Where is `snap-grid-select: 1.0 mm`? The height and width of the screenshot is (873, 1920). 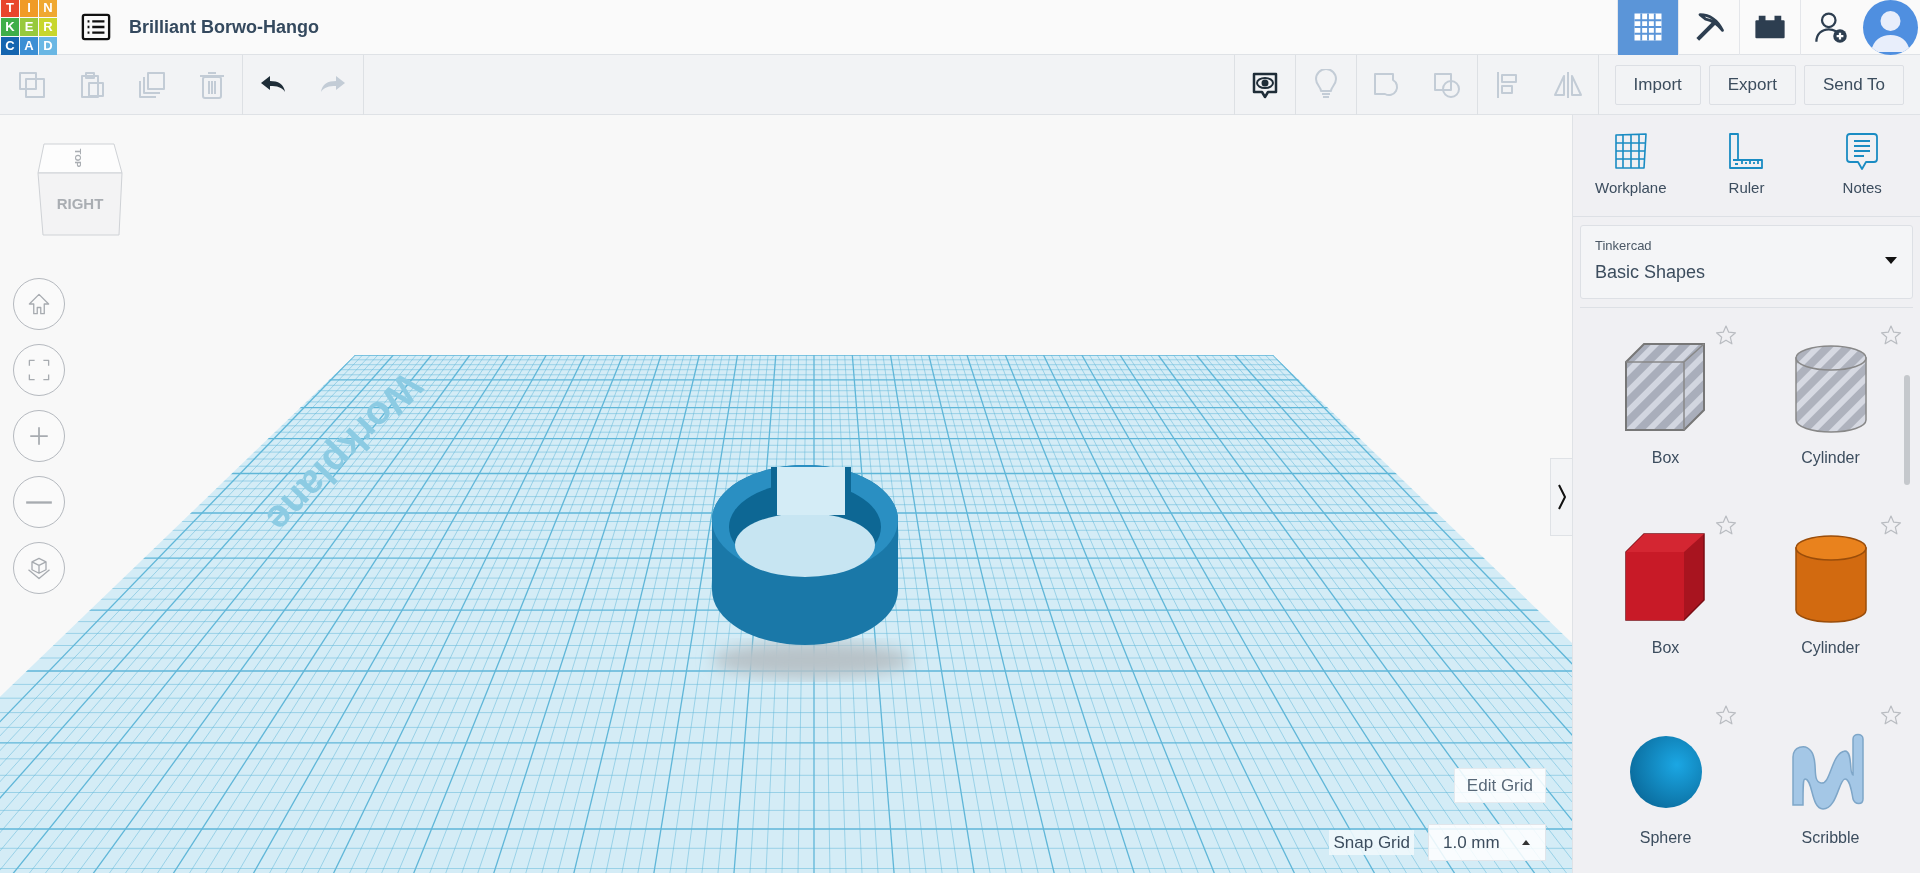
snap-grid-select: 1.0 mm is located at coordinates (1487, 842).